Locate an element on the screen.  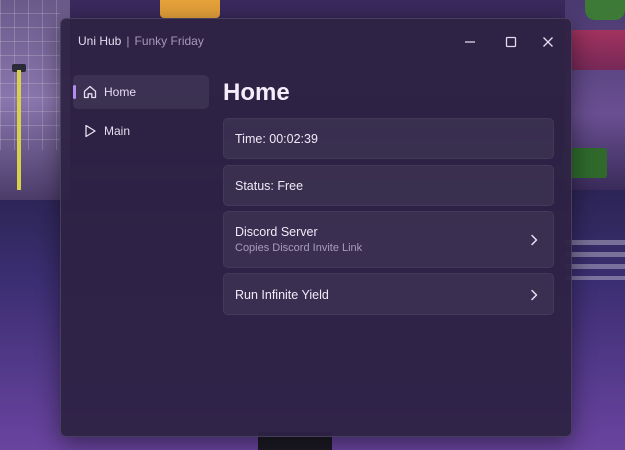
title-bar: Uni Hub | Funky Friday is located at coordinates (316, 41).